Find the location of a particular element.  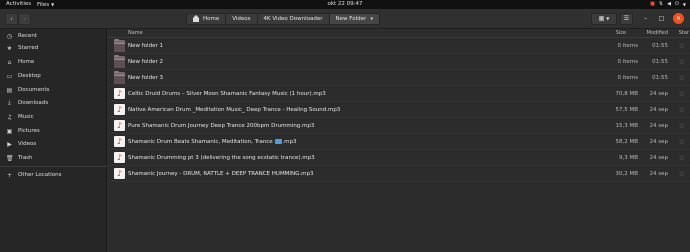

file-size: 15,3 MB is located at coordinates (626, 126).